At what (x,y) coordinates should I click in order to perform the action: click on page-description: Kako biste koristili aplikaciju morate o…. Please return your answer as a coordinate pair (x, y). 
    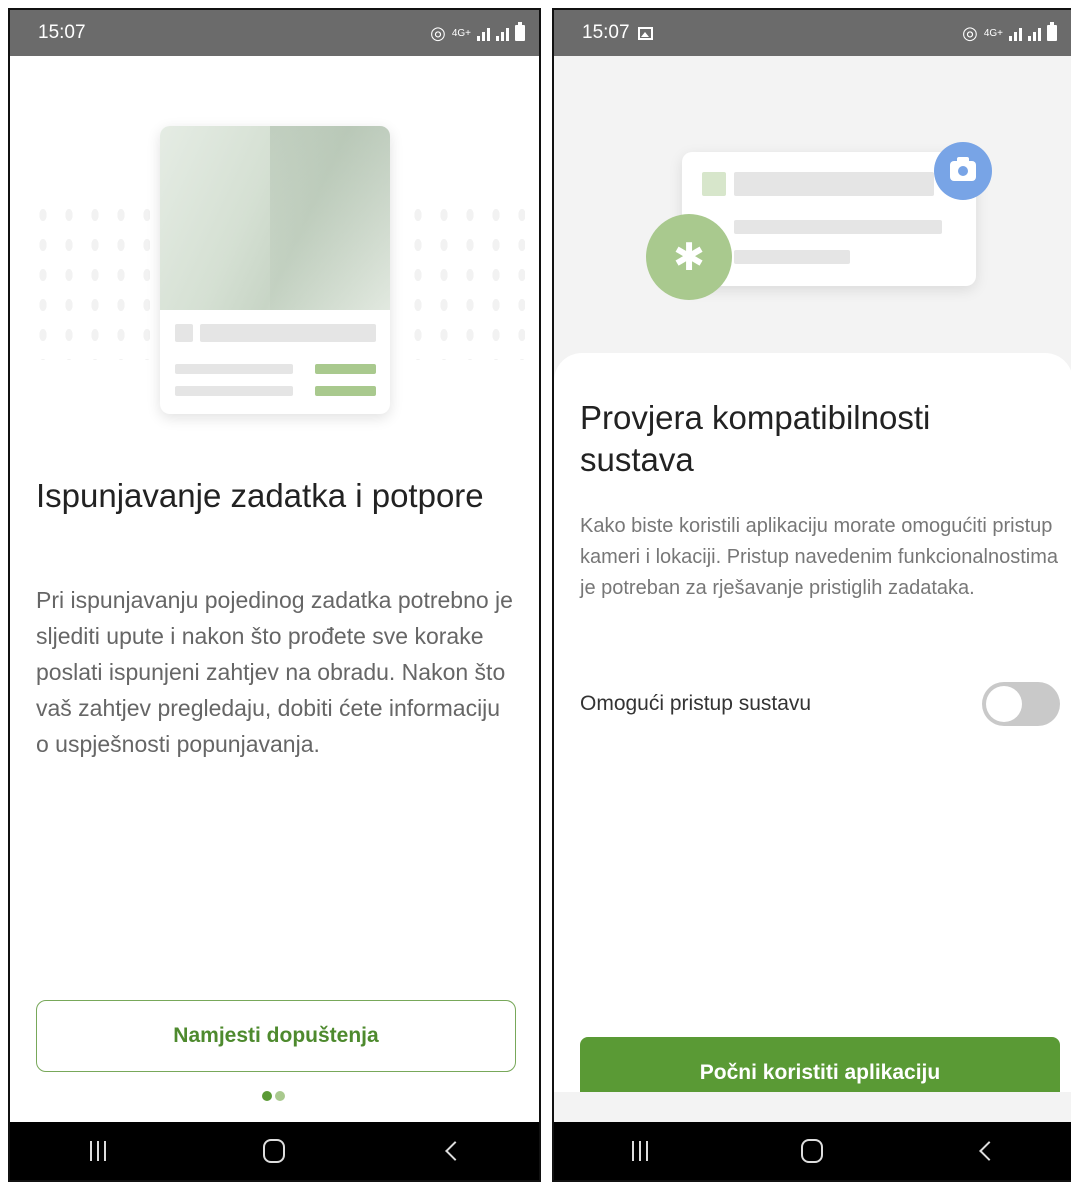
    Looking at the image, I should click on (819, 557).